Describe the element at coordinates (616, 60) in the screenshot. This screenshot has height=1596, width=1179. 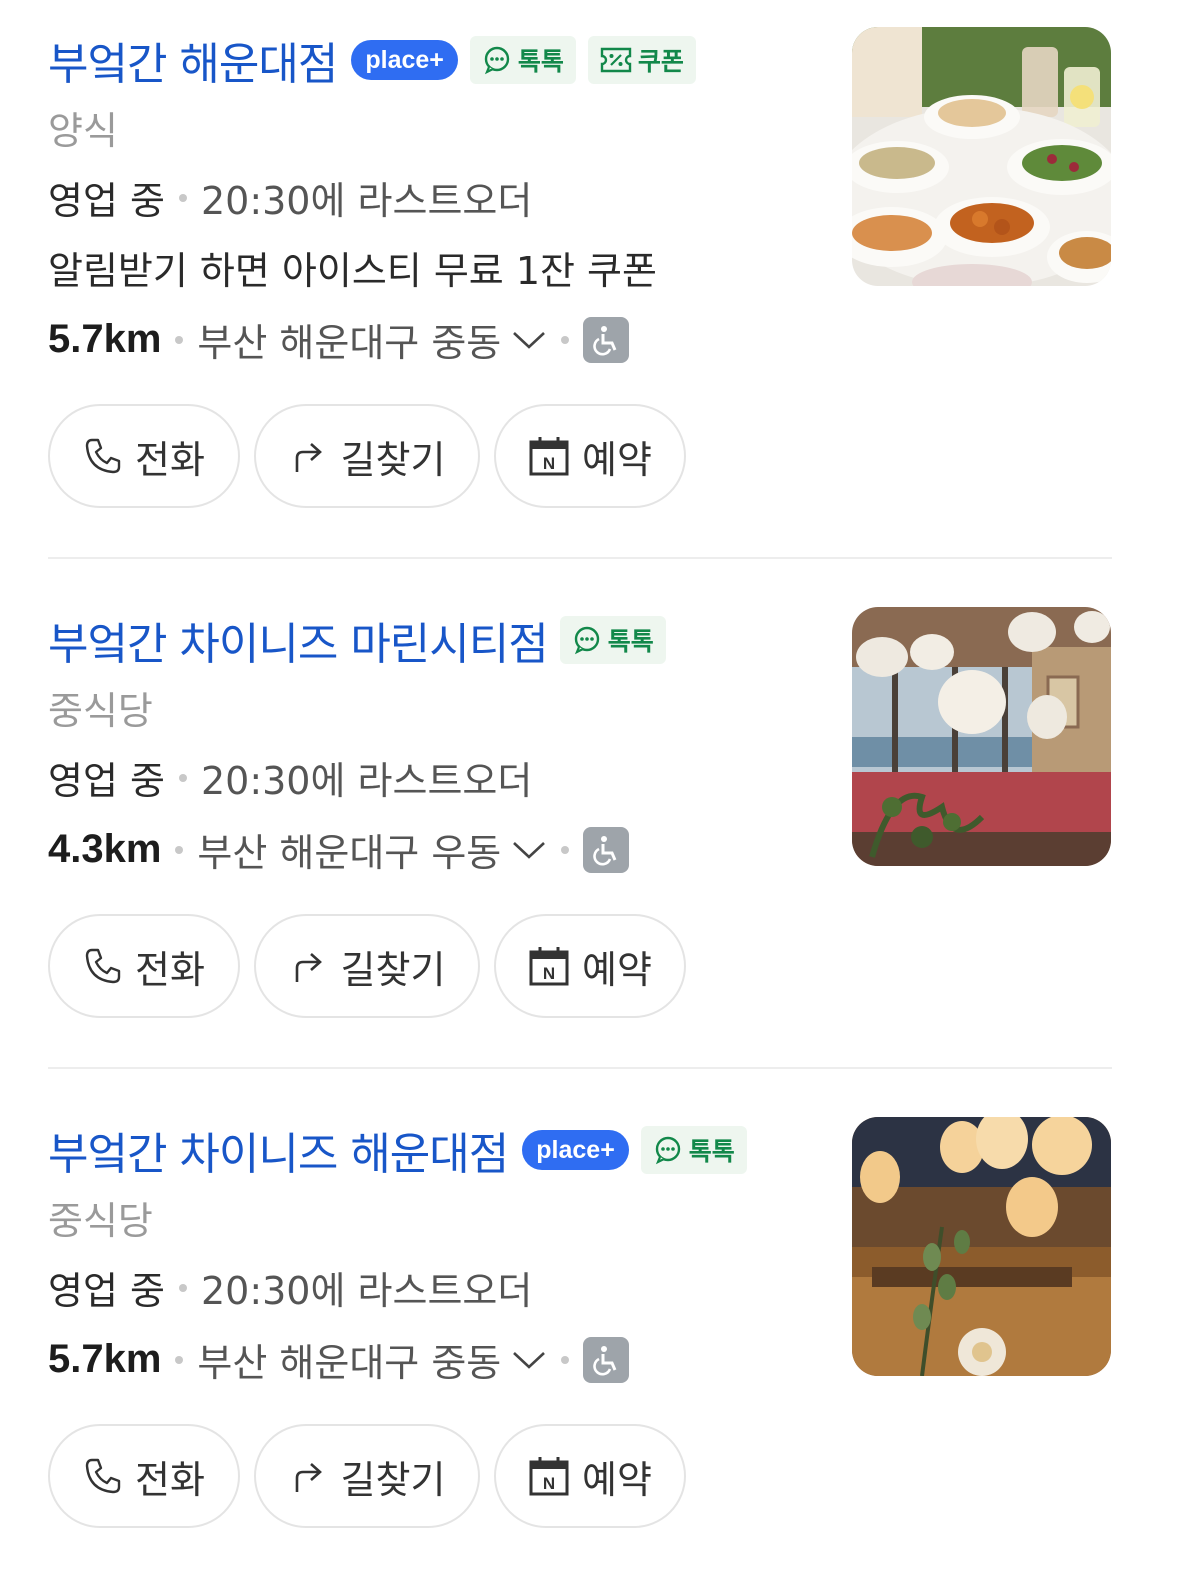
I see `coupon-icon` at that location.